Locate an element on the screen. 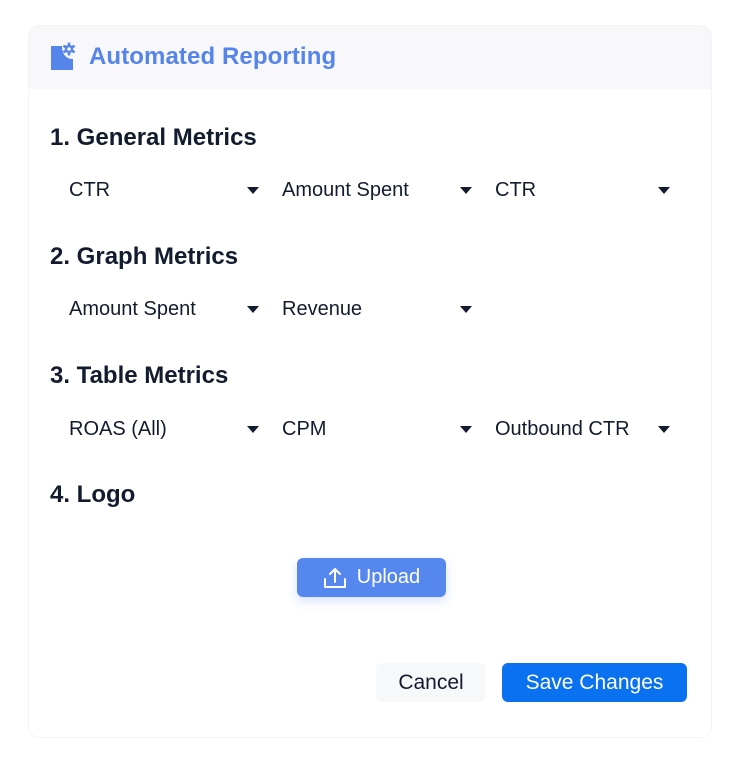 This screenshot has height=760, width=742. general-metric-select-3: CTR is located at coordinates (582, 190).